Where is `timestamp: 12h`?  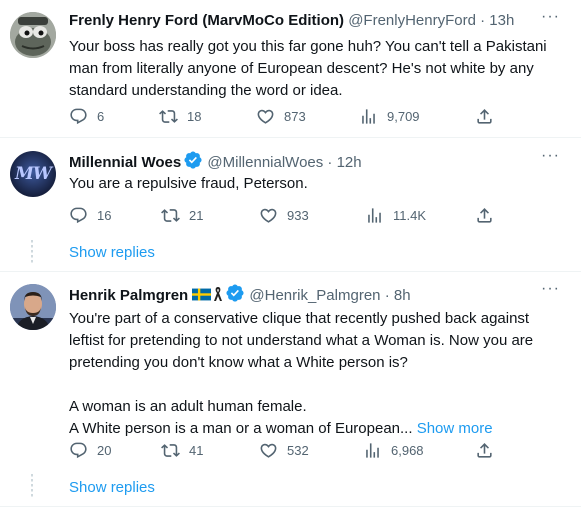
timestamp: 12h is located at coordinates (349, 162).